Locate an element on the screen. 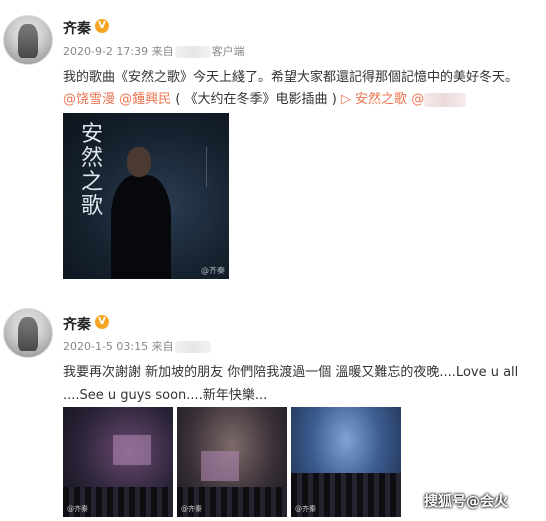 The height and width of the screenshot is (521, 546). singer-figure is located at coordinates (141, 227).